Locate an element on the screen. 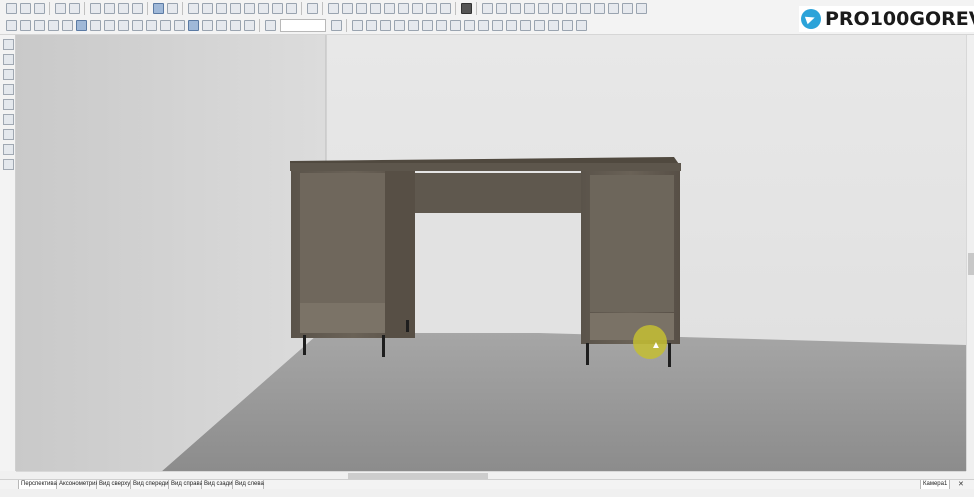 This screenshot has width=974, height=497. zoom-icon is located at coordinates (179, 25).